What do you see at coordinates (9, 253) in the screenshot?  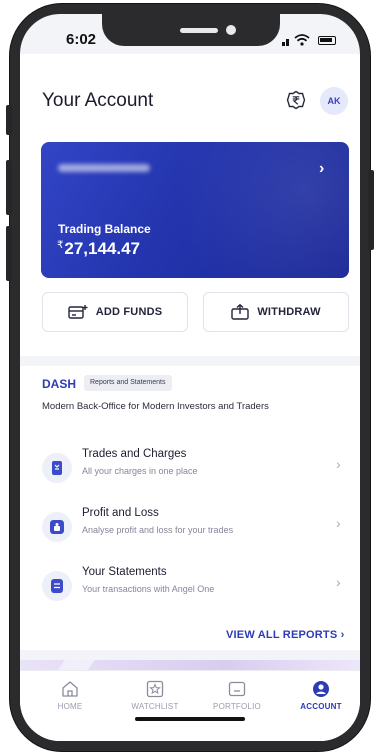 I see `volume-down-button` at bounding box center [9, 253].